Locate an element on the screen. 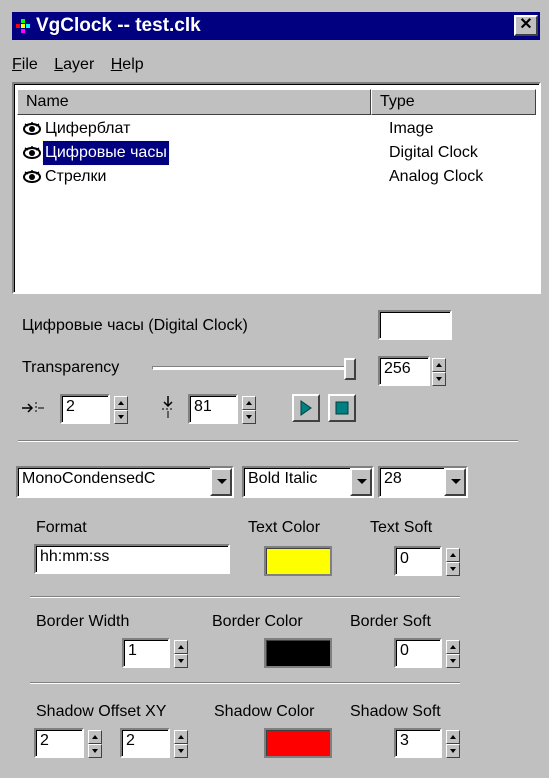  slider-track is located at coordinates (254, 368).